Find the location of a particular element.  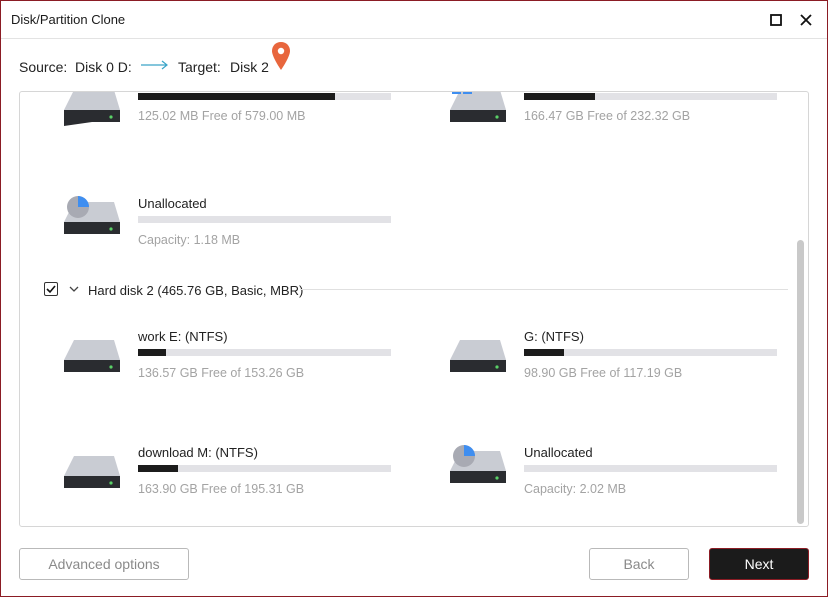

next-button: Next is located at coordinates (759, 564).